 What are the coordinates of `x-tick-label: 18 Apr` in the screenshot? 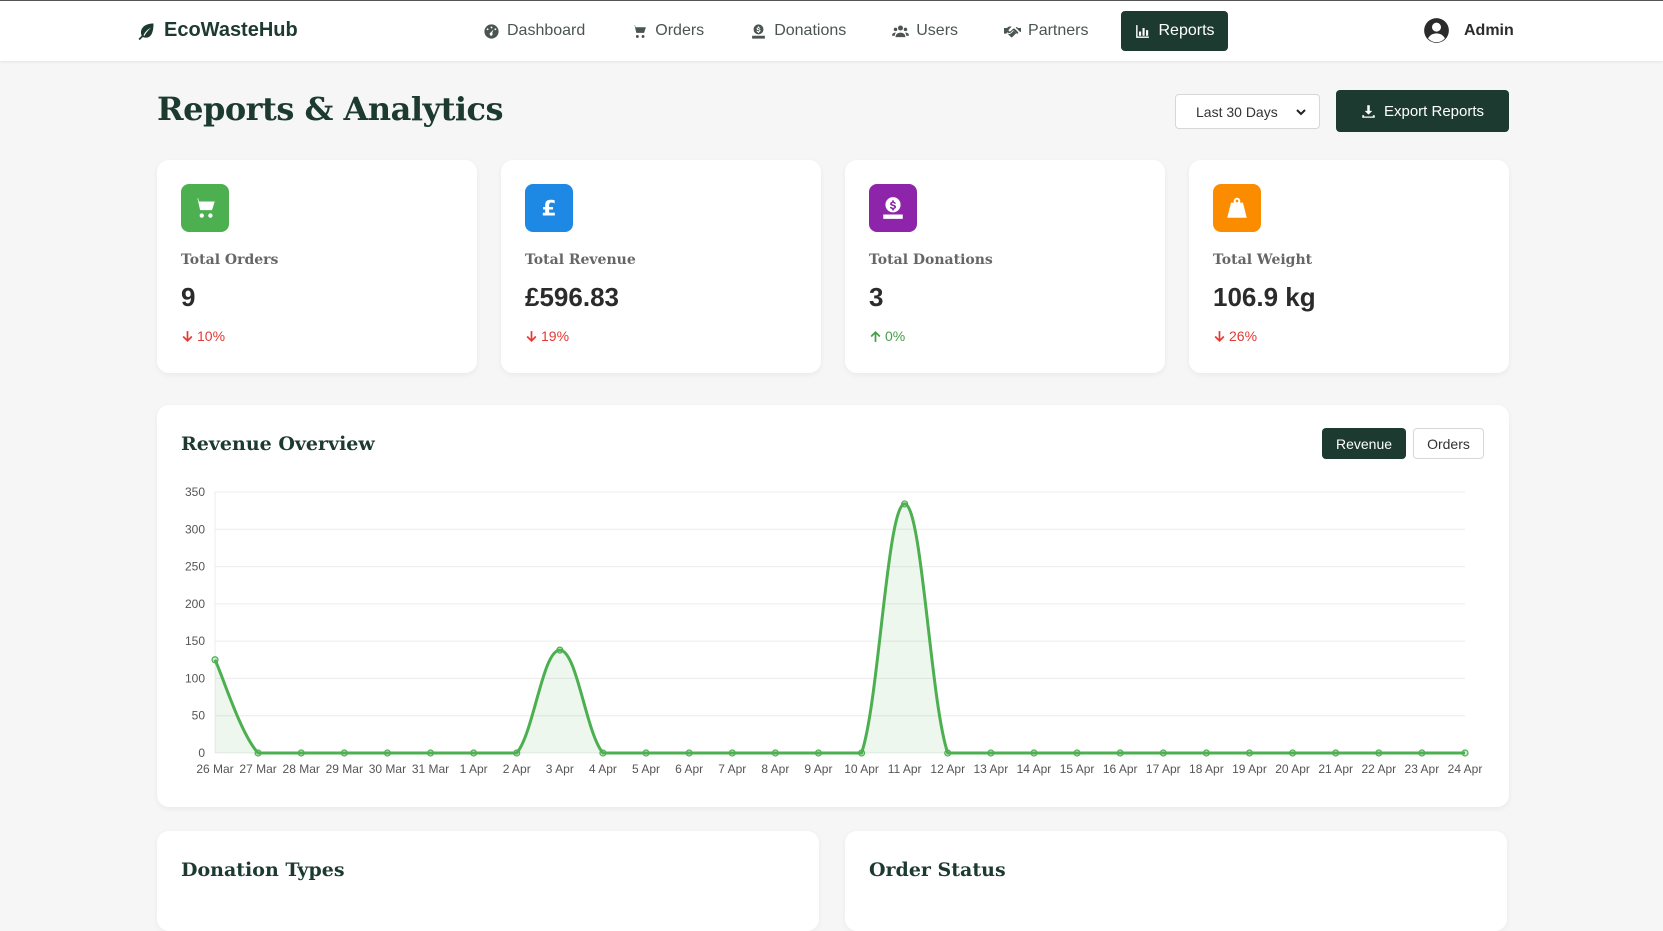 It's located at (1206, 769).